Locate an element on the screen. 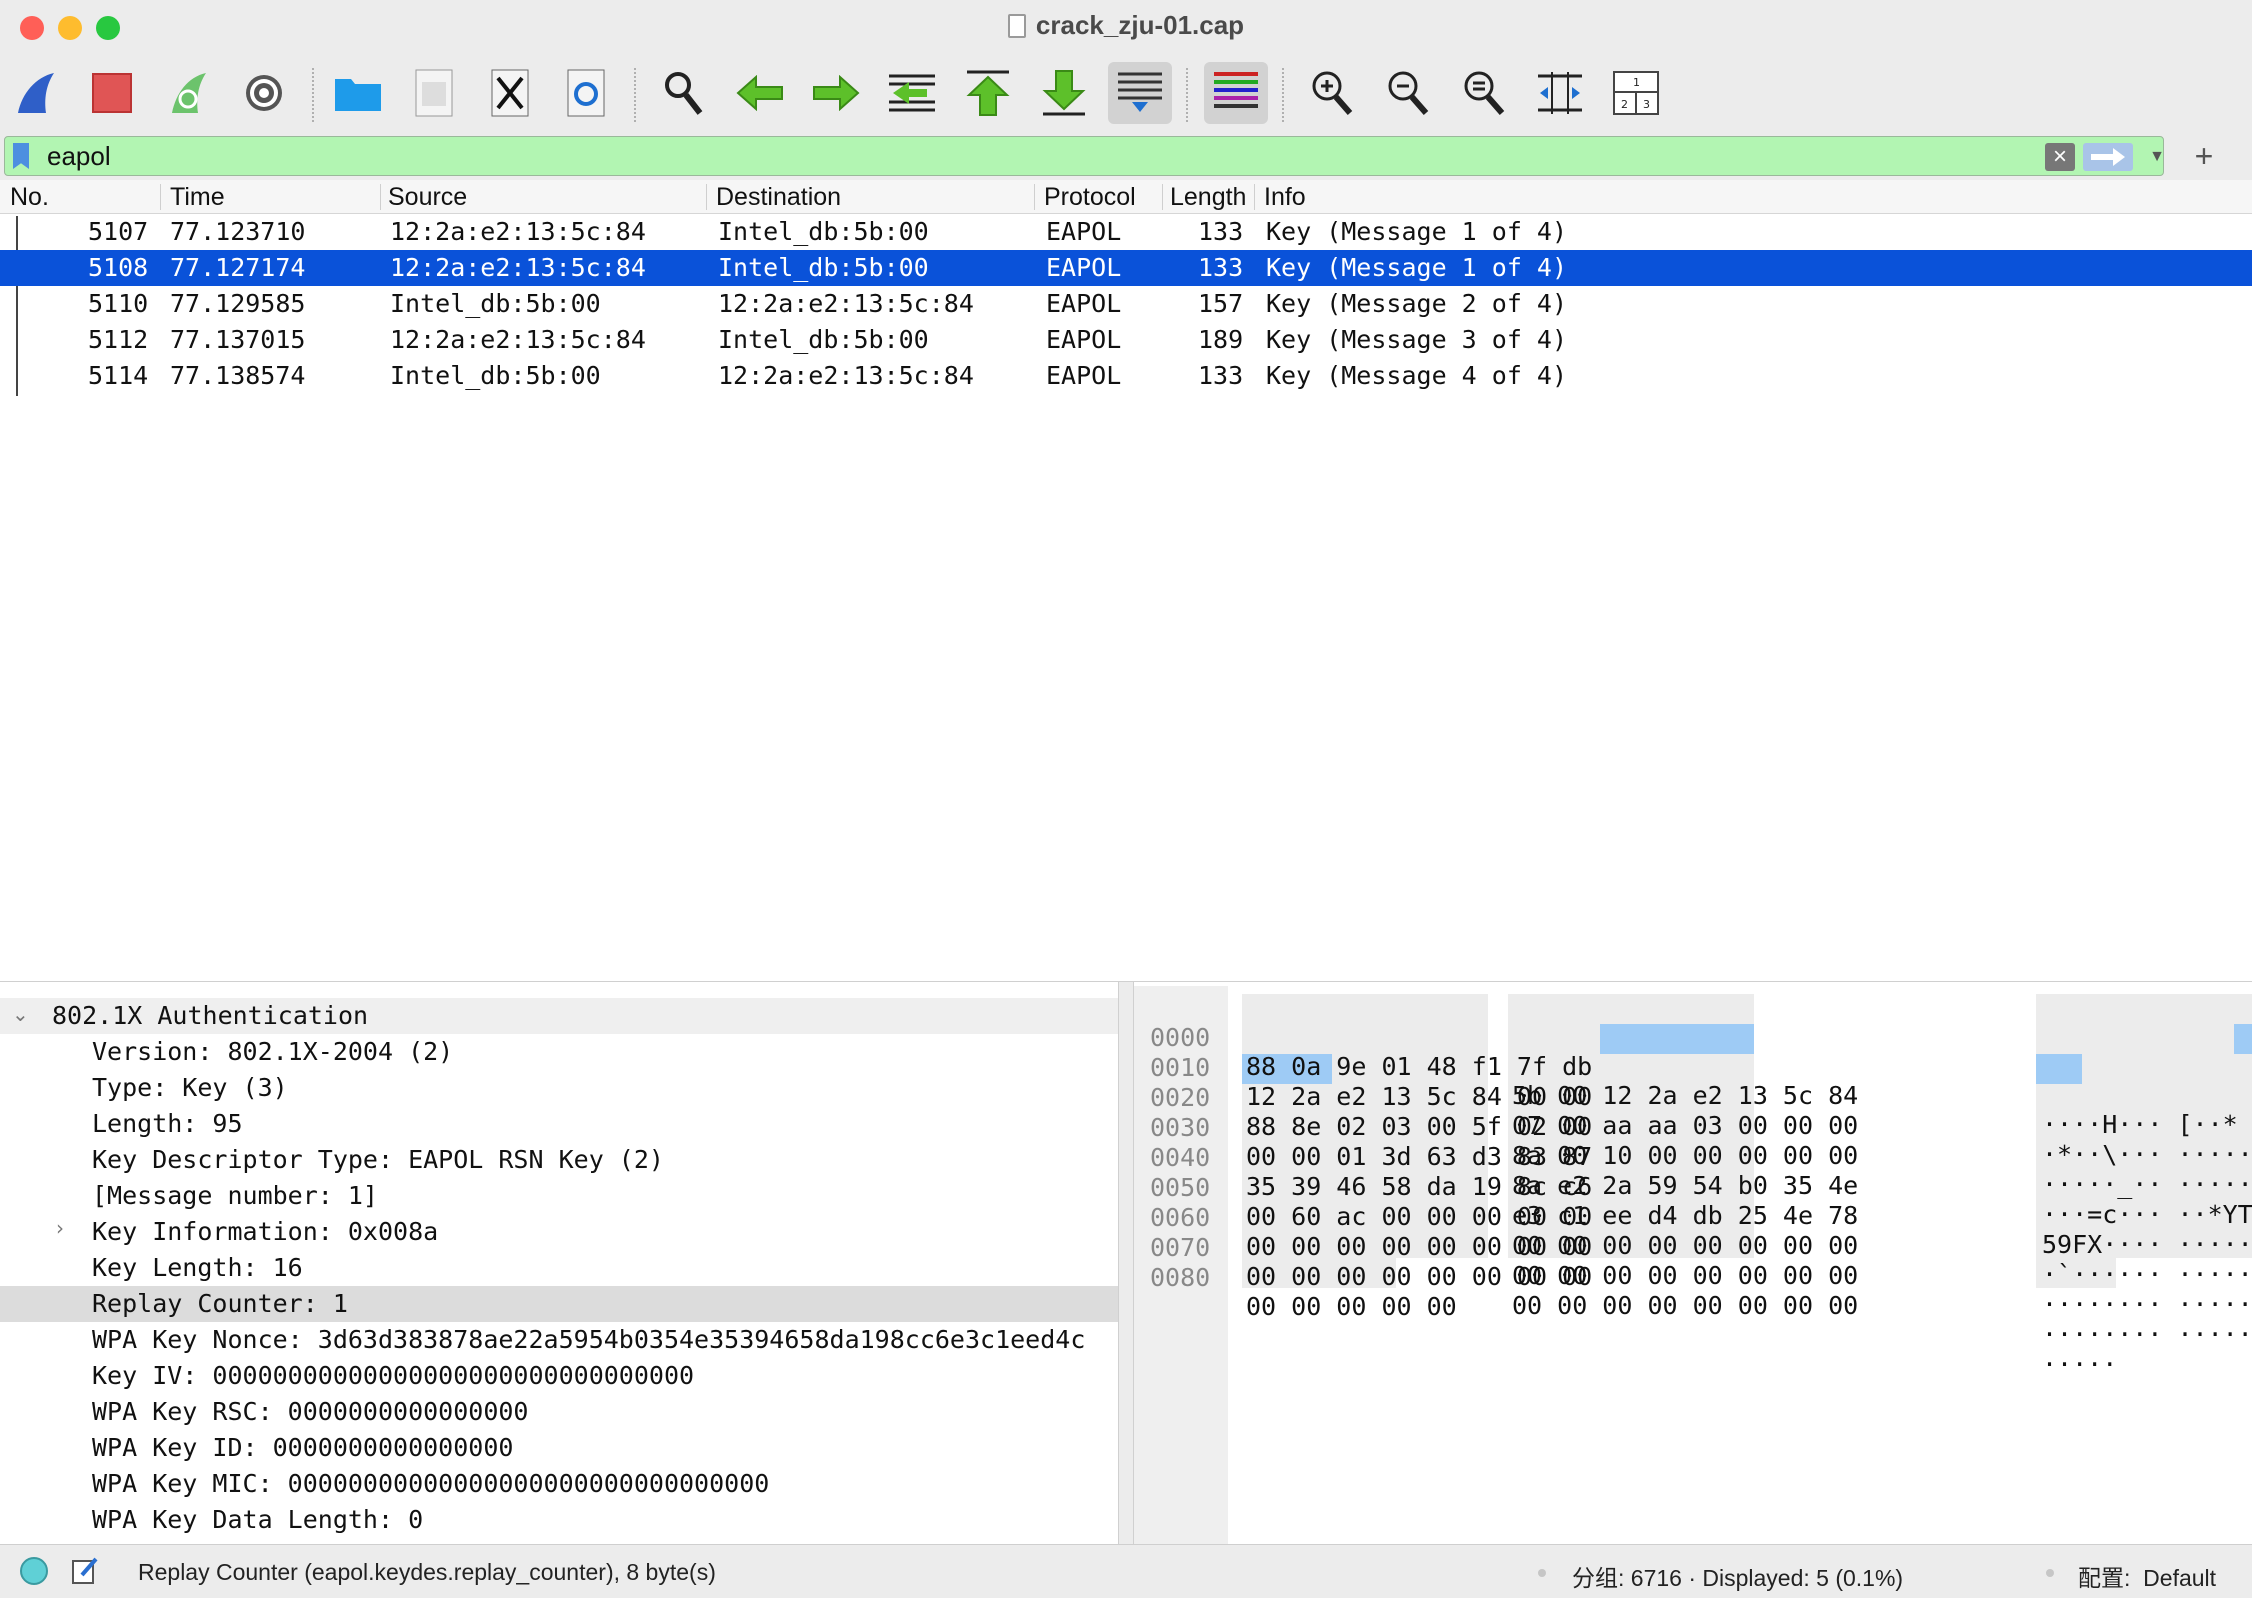  display-filter-text: eapol is located at coordinates (79, 156).